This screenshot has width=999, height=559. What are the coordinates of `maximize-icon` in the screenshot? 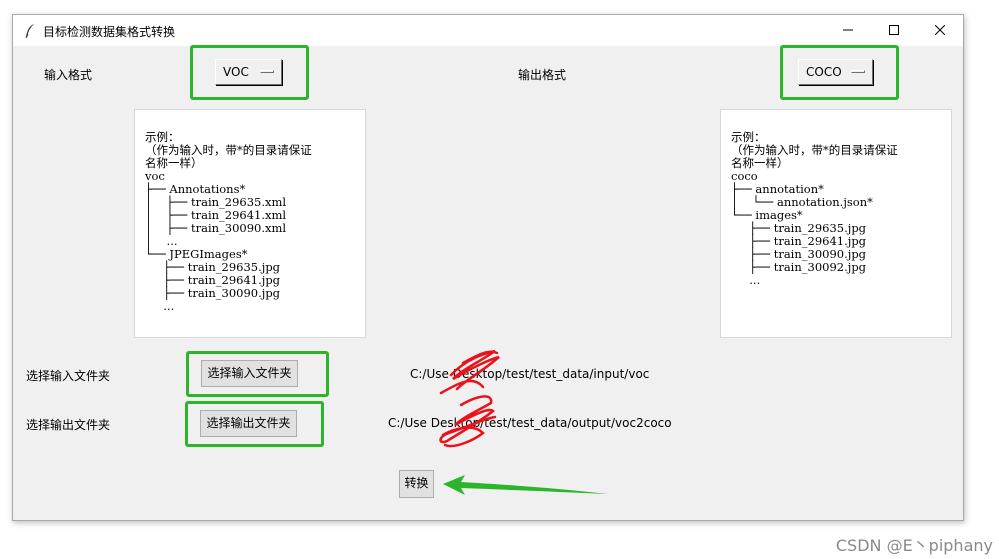 It's located at (894, 30).